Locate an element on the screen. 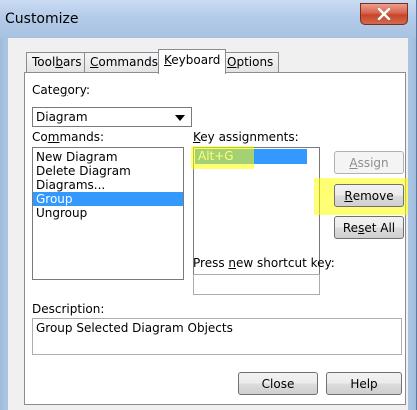 This screenshot has height=410, width=417. tab-label-part: ommands is located at coordinates (128, 62).